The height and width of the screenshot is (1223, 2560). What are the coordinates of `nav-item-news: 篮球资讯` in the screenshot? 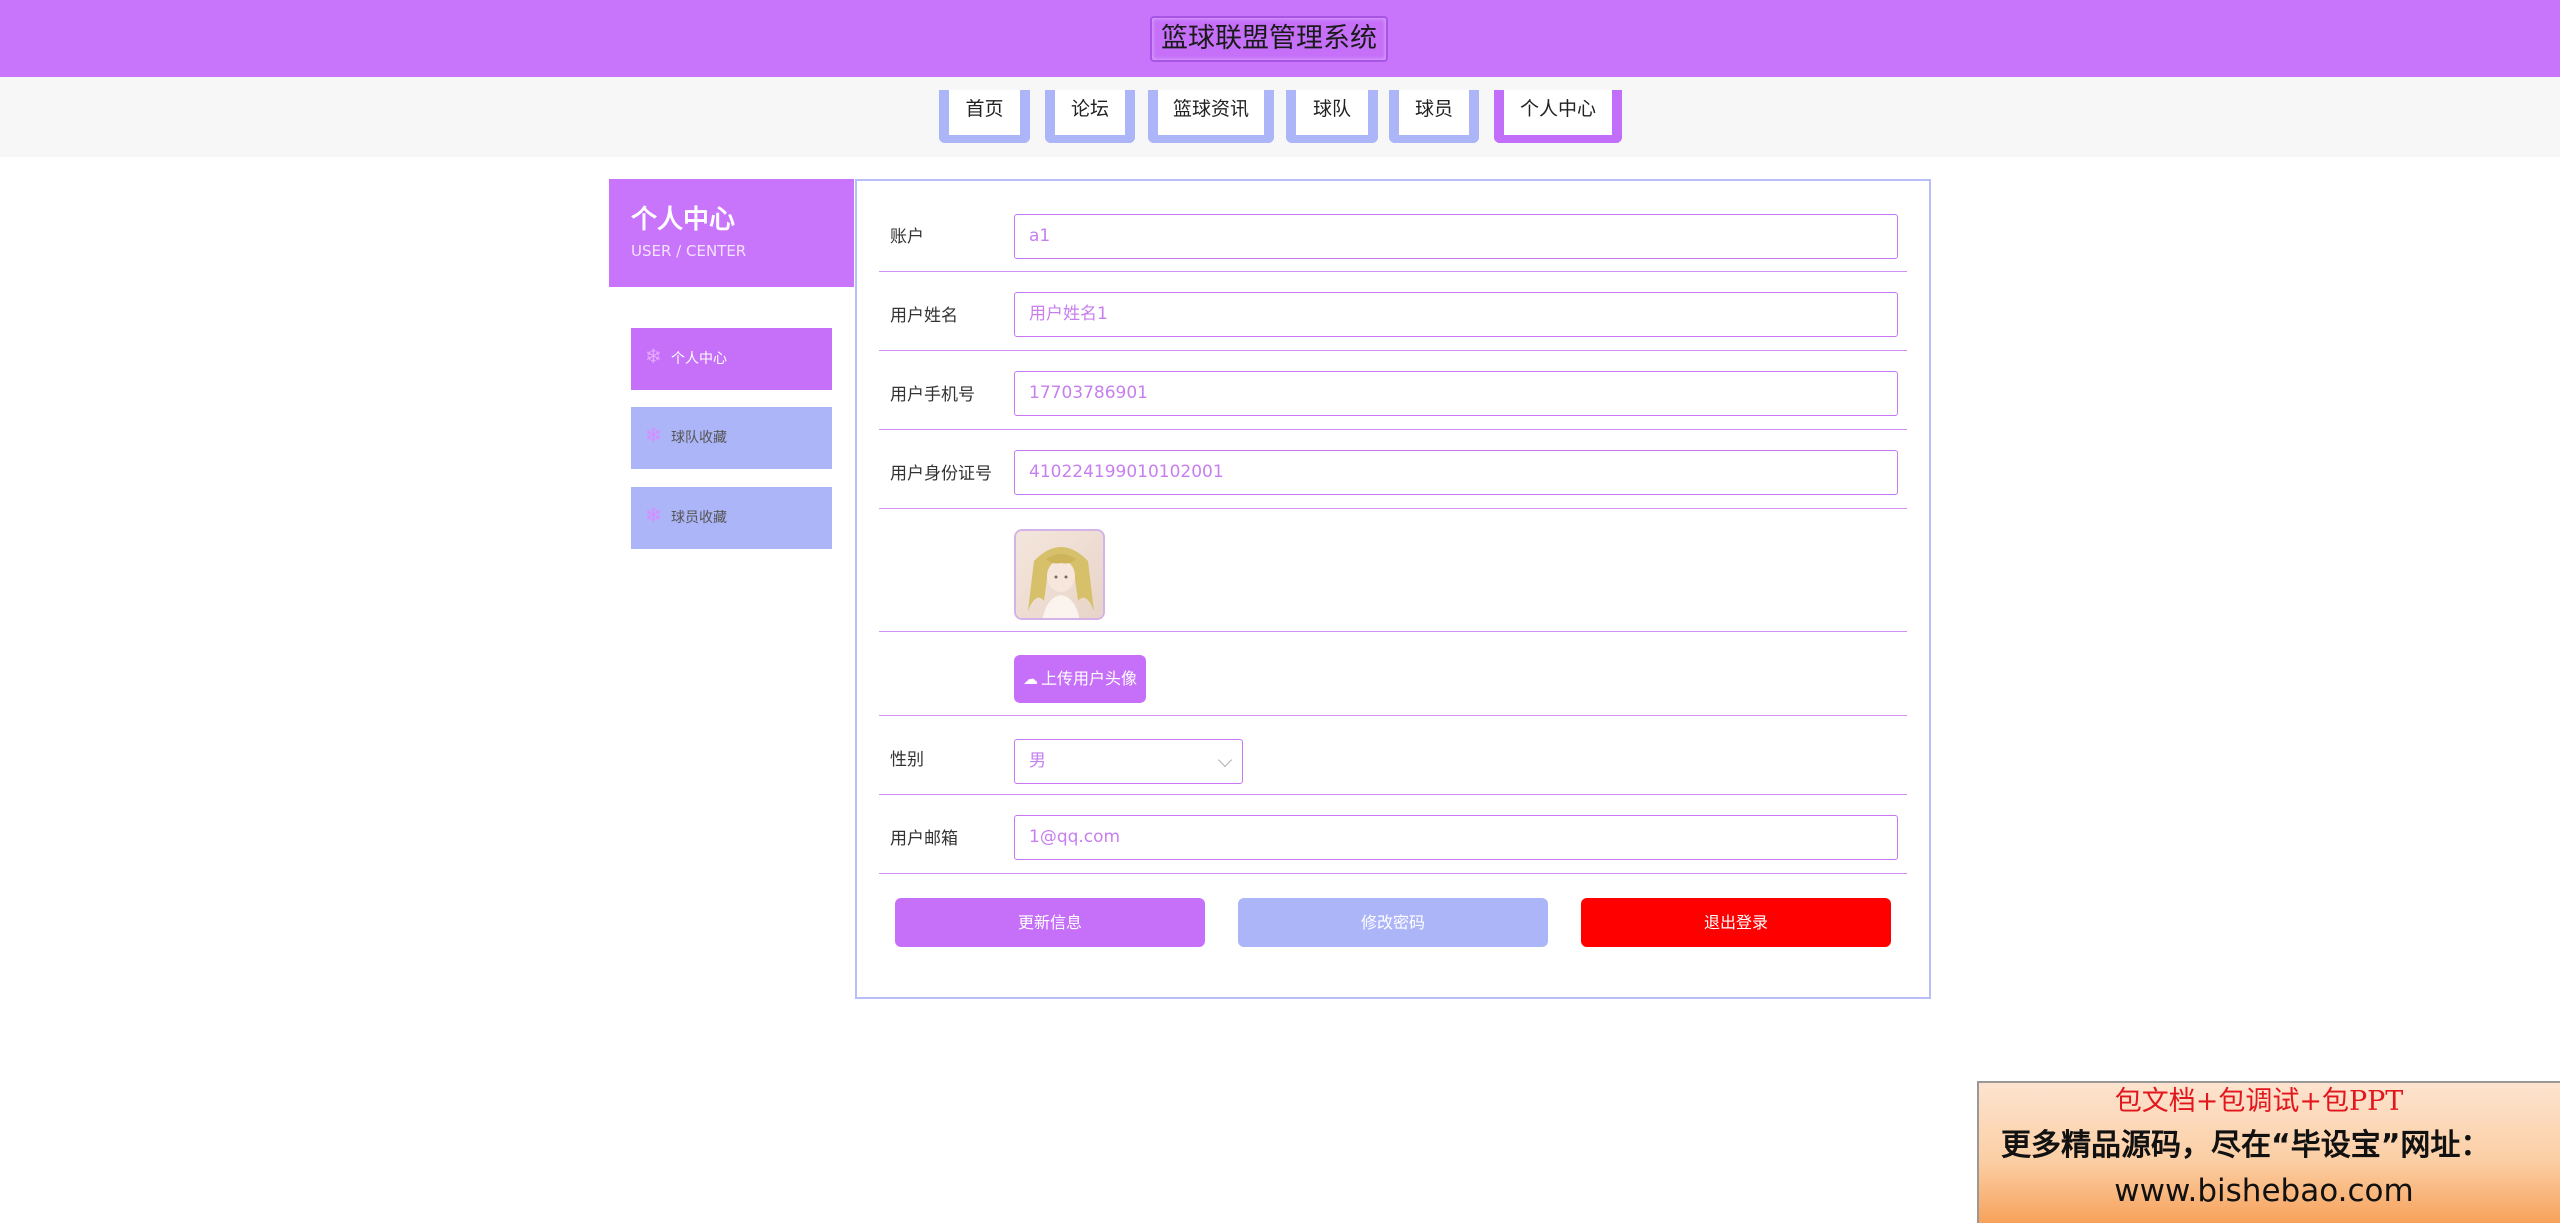 It's located at (1211, 116).